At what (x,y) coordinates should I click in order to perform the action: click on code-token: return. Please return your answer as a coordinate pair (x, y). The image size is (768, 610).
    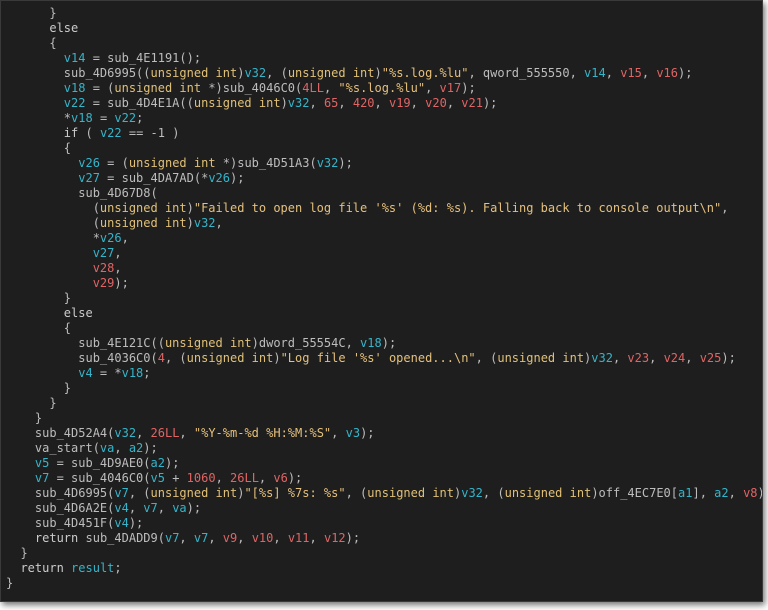
    Looking at the image, I should click on (56, 538).